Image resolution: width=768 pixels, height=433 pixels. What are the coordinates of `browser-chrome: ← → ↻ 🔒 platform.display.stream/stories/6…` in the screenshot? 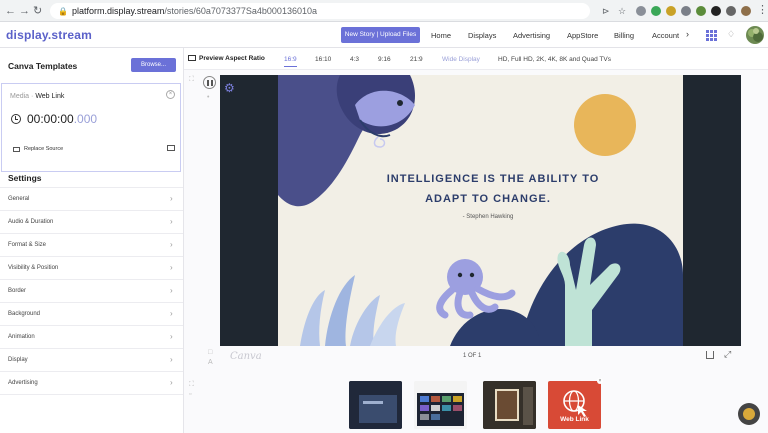 It's located at (384, 11).